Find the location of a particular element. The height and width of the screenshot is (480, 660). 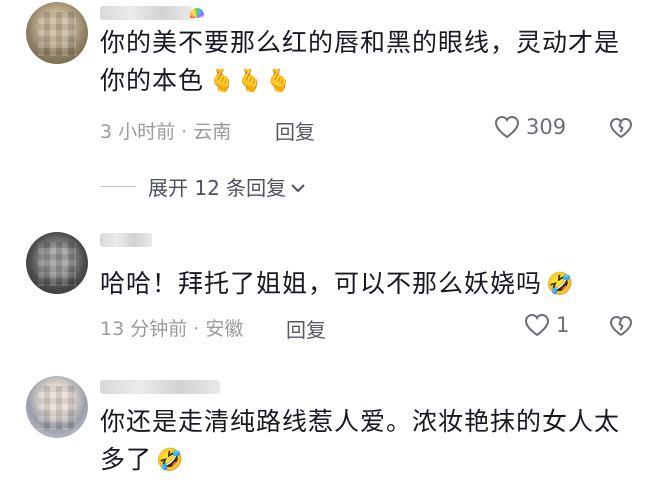

expand-replies-label: 展开 12 条回复 is located at coordinates (217, 188).